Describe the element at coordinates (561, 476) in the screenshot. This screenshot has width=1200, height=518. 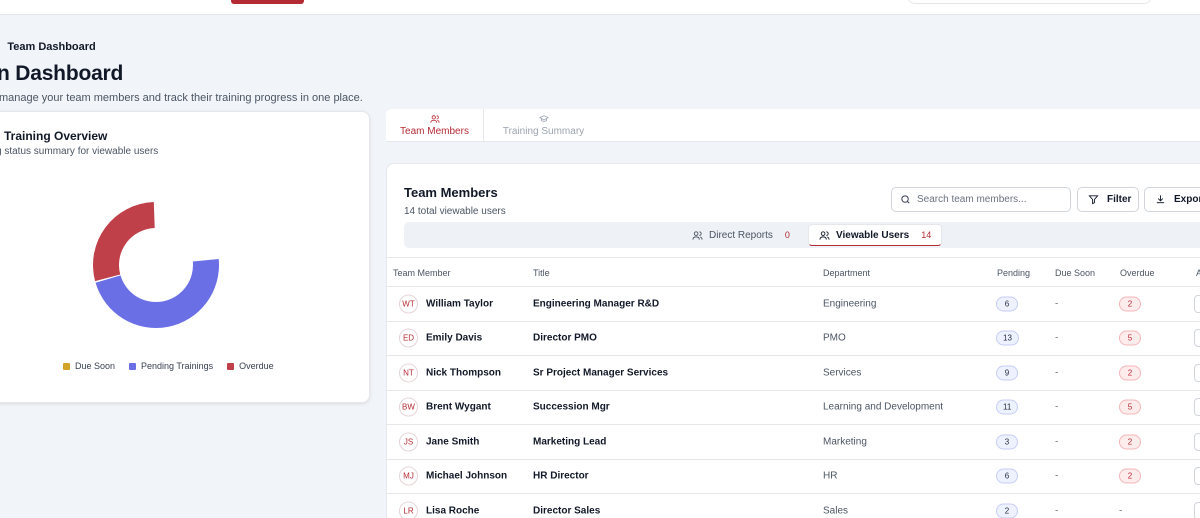
I see `member-title: HR Director` at that location.